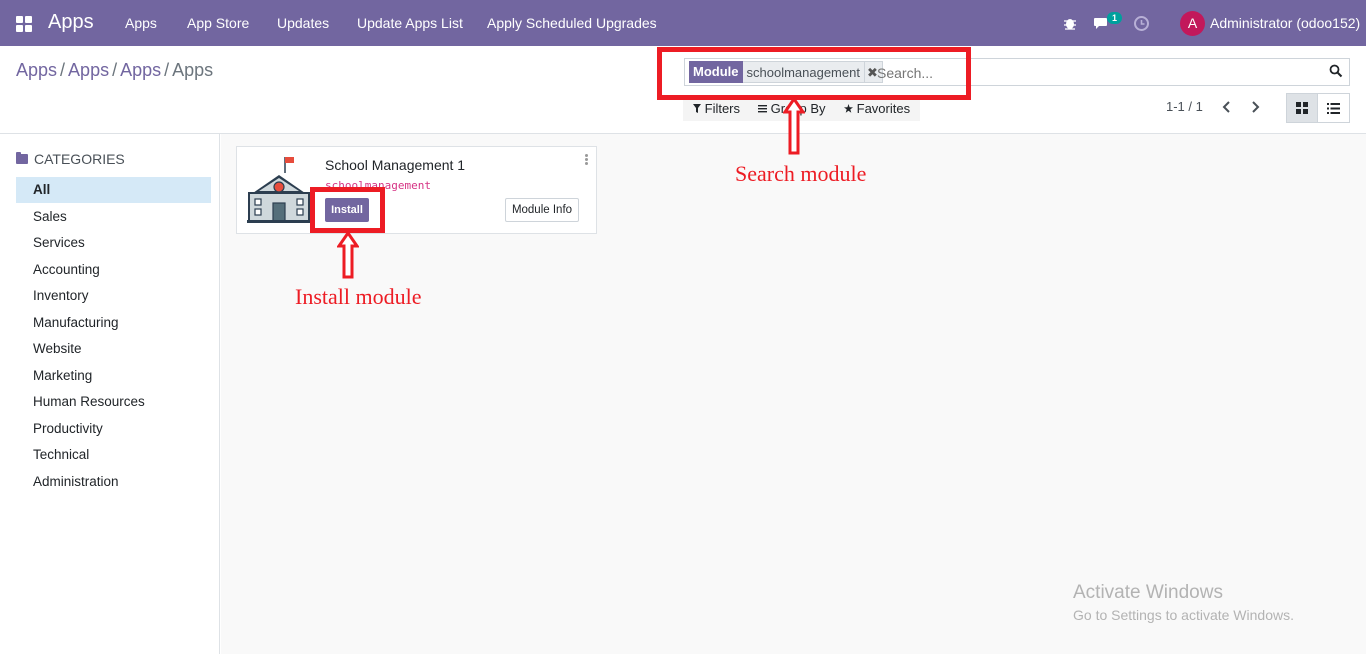 The image size is (1366, 654). I want to click on filters-label: Filters, so click(722, 108).